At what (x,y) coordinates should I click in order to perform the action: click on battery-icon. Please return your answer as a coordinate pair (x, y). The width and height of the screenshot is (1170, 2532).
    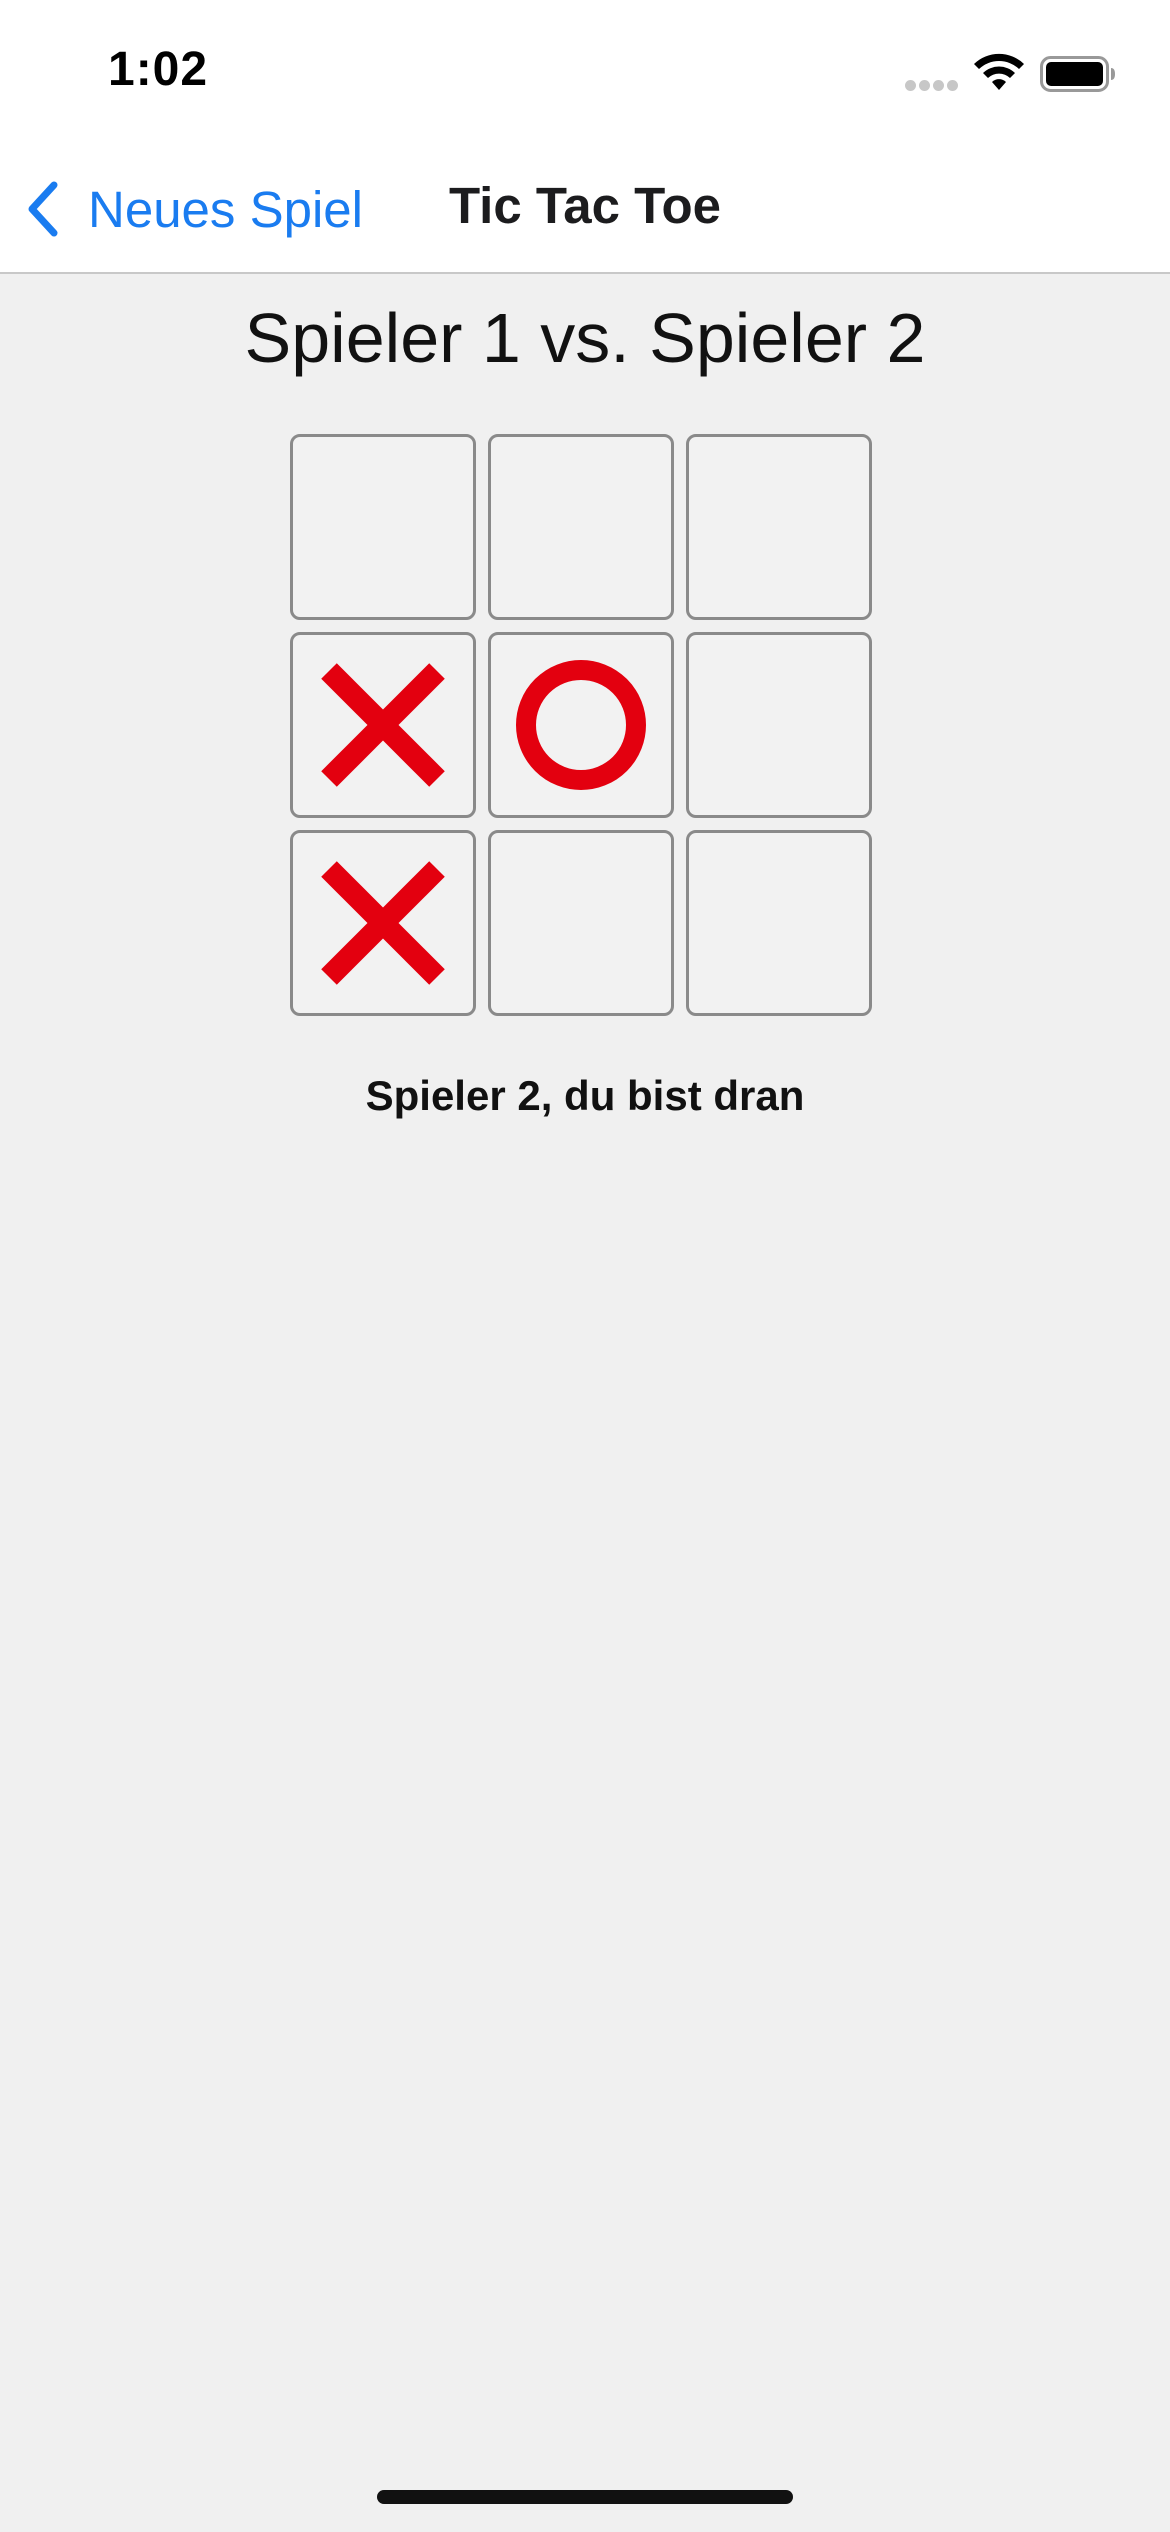
    Looking at the image, I should click on (1077, 74).